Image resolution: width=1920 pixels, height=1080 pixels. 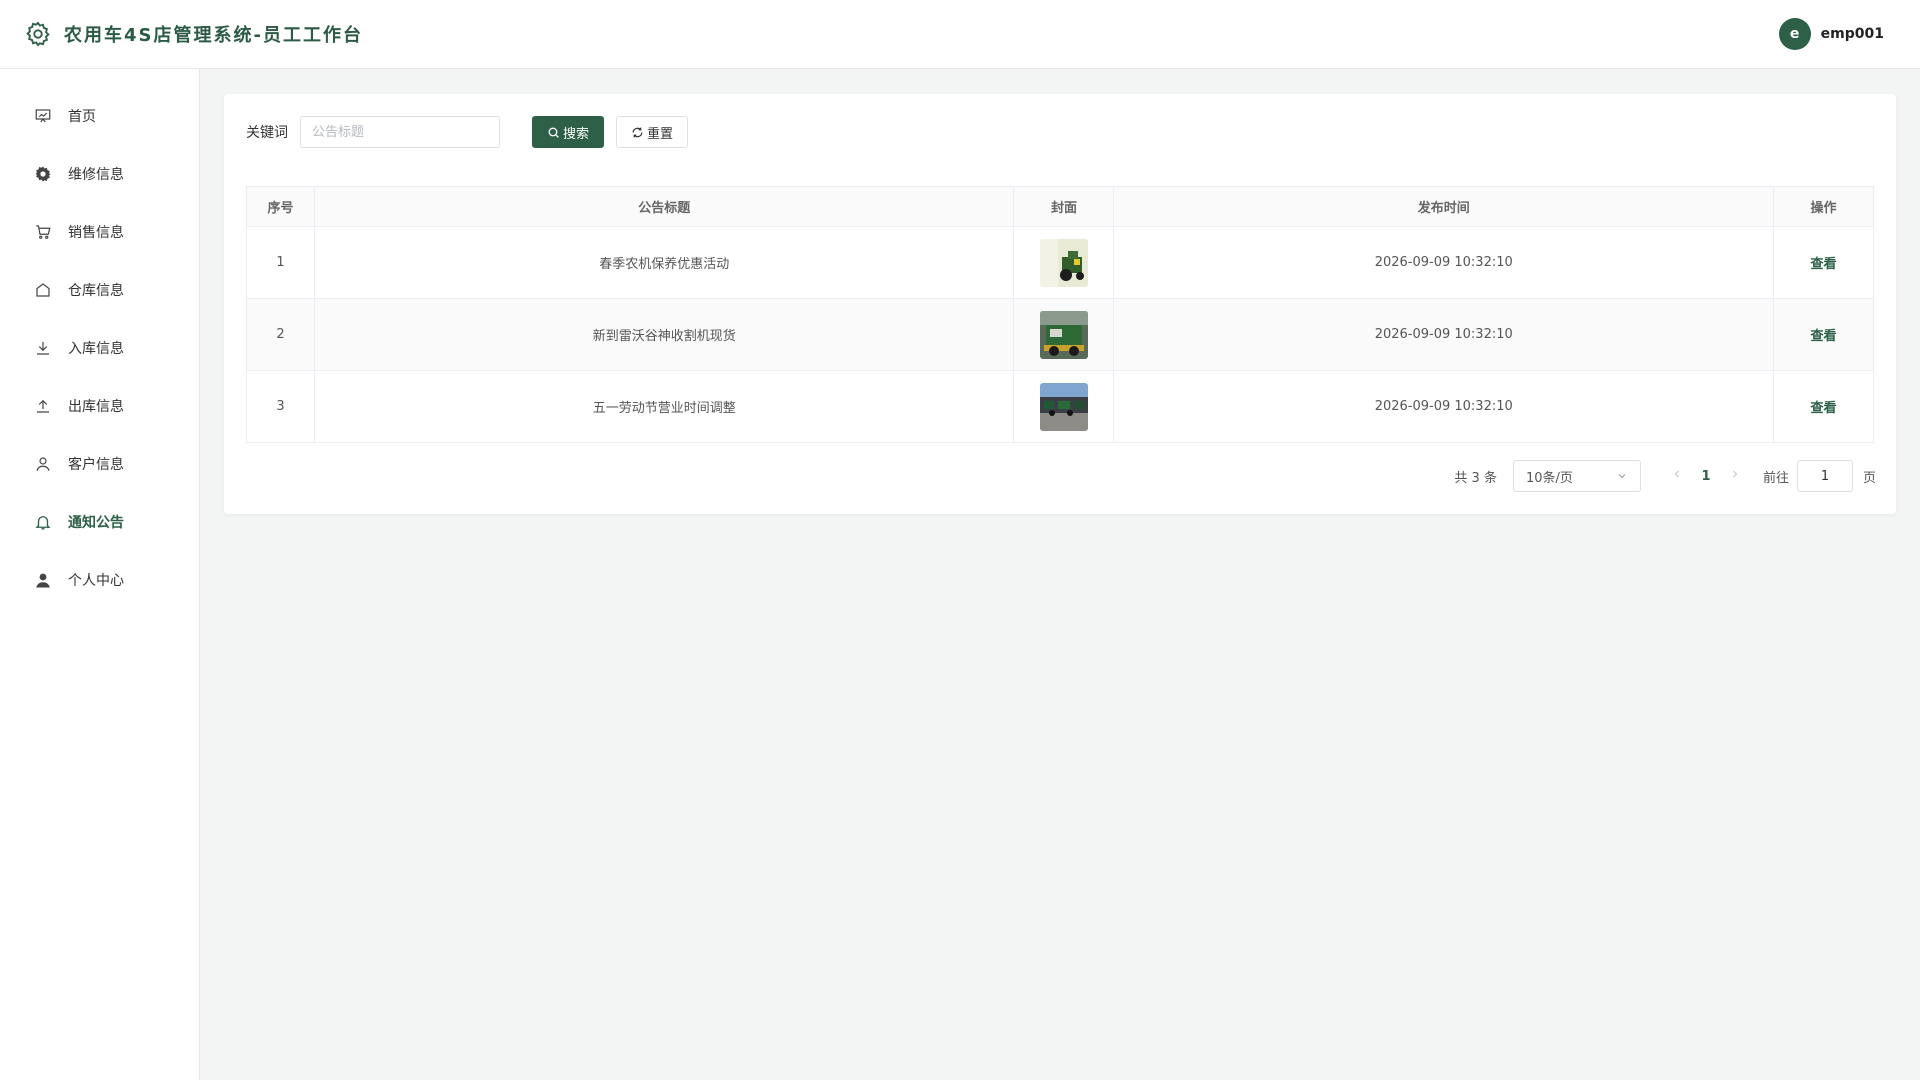 I want to click on top-header: 农用车4S店管理系统-员工工作台 e emp001, so click(x=960, y=34).